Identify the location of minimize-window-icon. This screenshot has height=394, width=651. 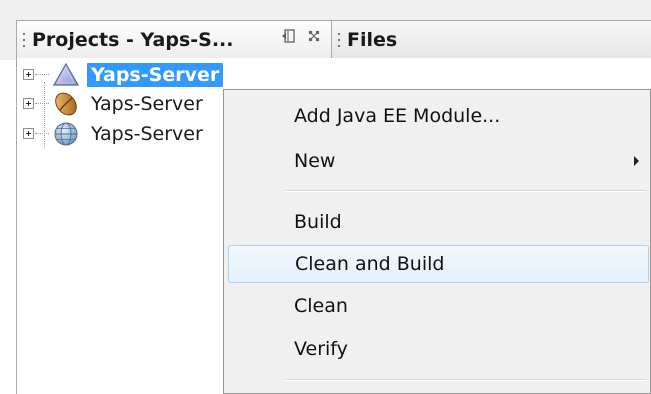
(289, 36).